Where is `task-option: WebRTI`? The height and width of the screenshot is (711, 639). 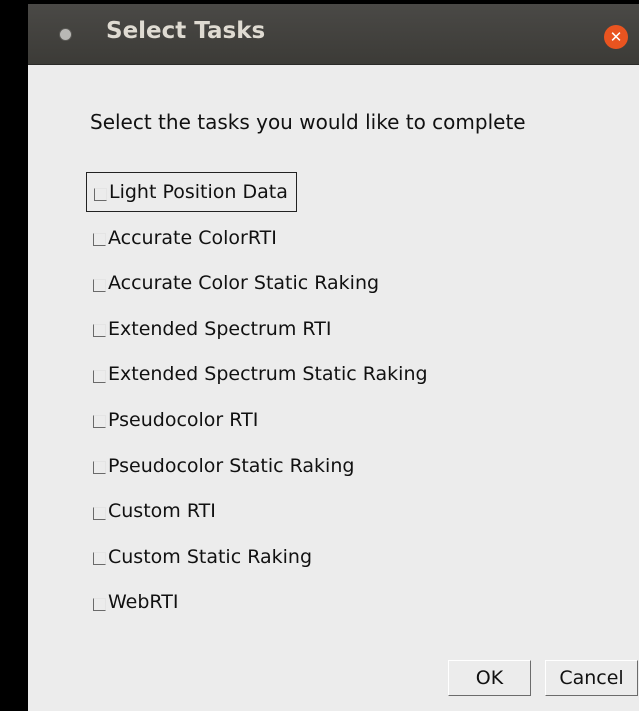 task-option: WebRTI is located at coordinates (296, 605).